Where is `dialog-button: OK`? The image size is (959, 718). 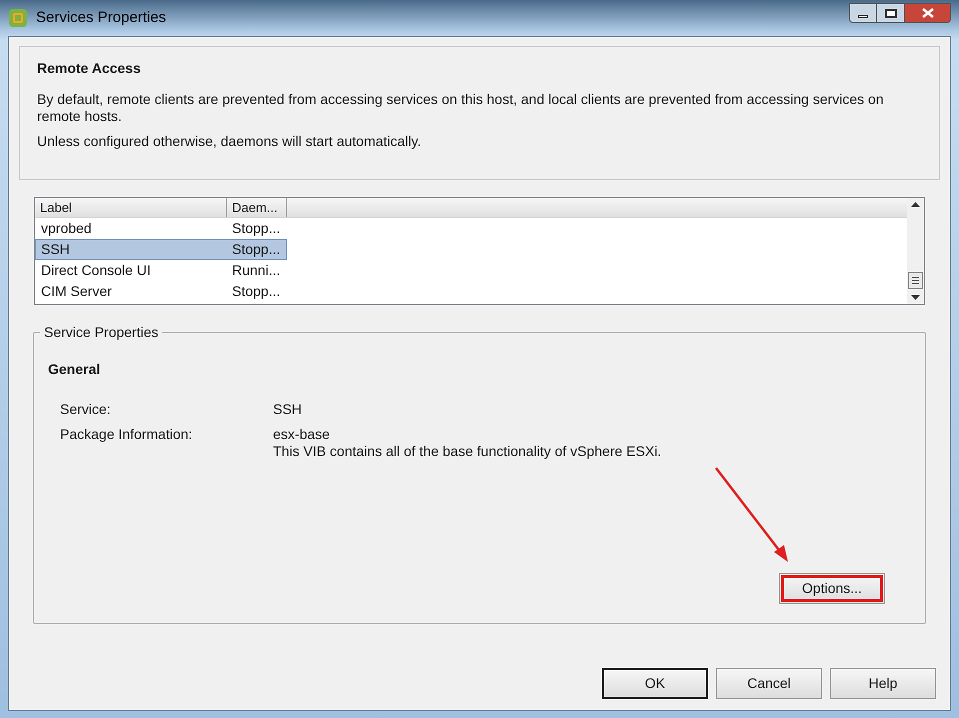
dialog-button: OK is located at coordinates (655, 683).